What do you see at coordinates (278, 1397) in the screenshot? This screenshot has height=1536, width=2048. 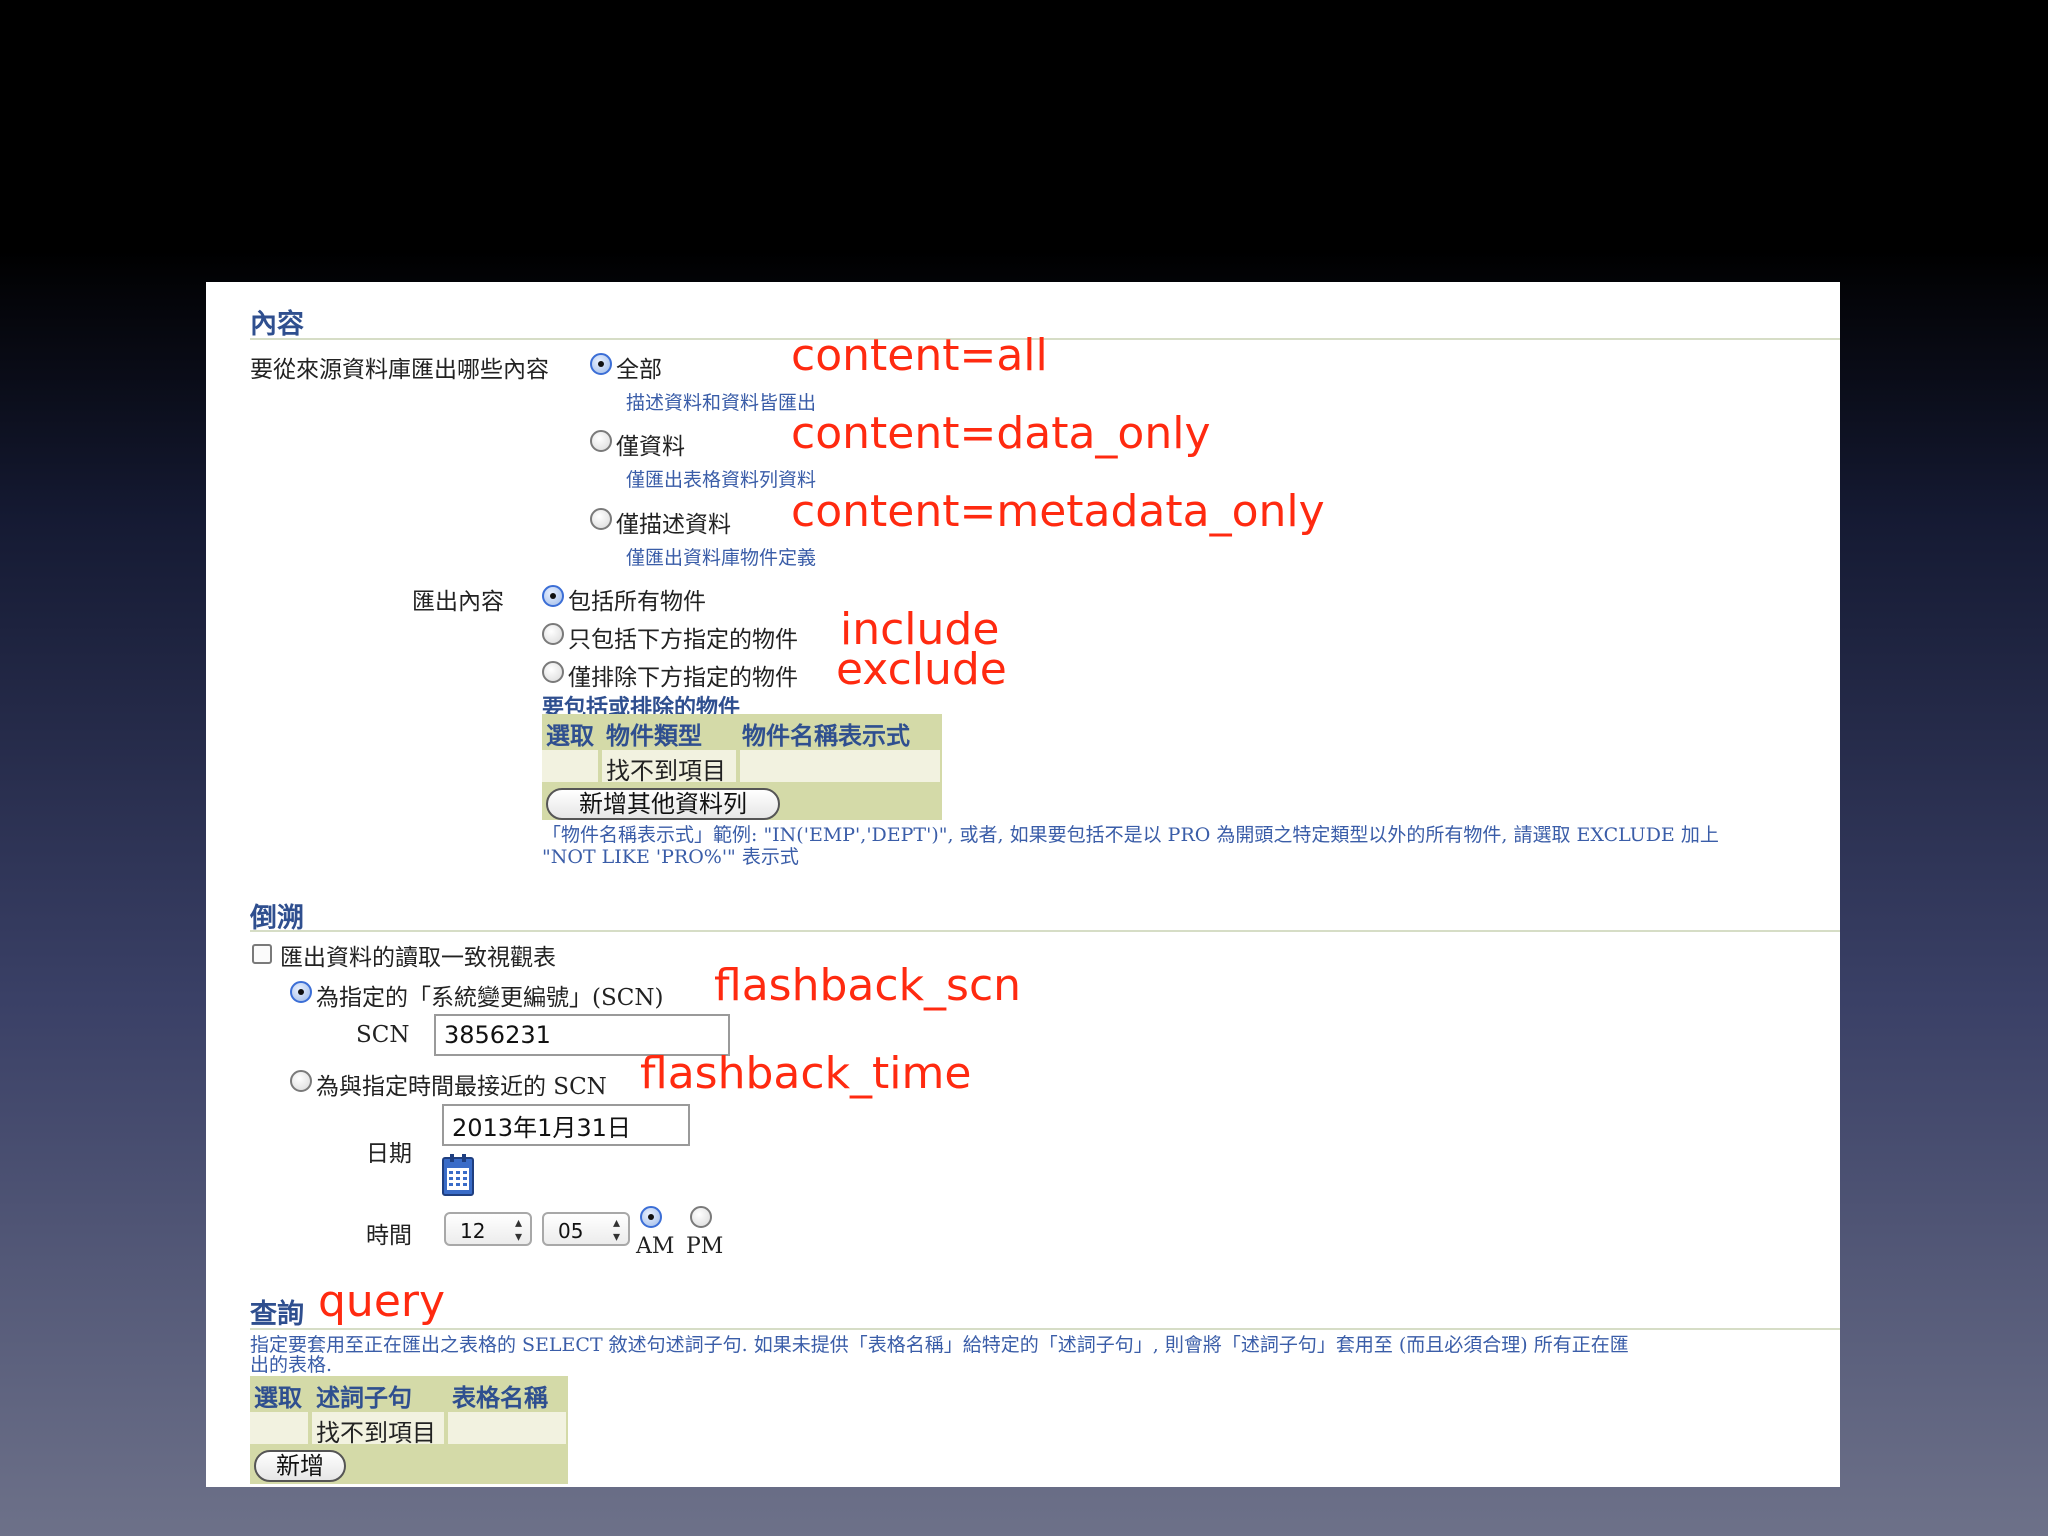 I see `query-col-select: 選取` at bounding box center [278, 1397].